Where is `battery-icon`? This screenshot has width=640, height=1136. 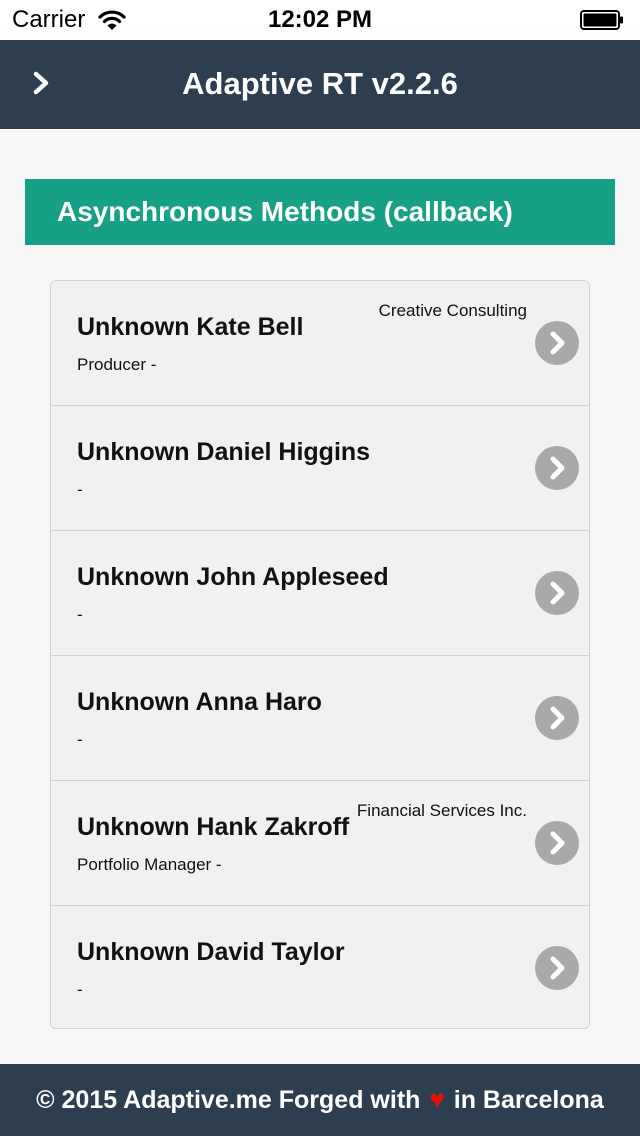 battery-icon is located at coordinates (602, 20).